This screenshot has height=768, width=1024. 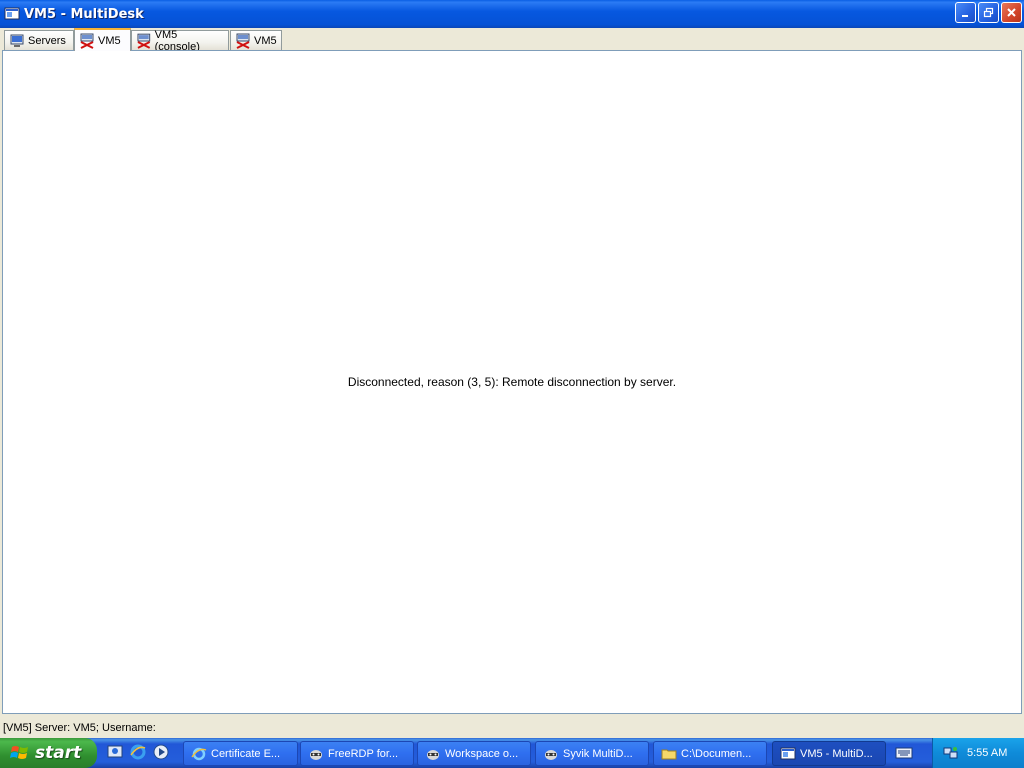 I want to click on title-bar: VM5 - MultiDesk, so click(x=512, y=14).